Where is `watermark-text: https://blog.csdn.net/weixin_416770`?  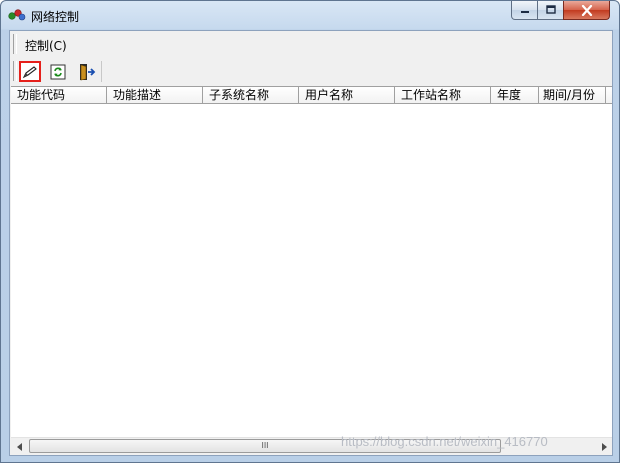
watermark-text: https://blog.csdn.net/weixin_416770 is located at coordinates (444, 441).